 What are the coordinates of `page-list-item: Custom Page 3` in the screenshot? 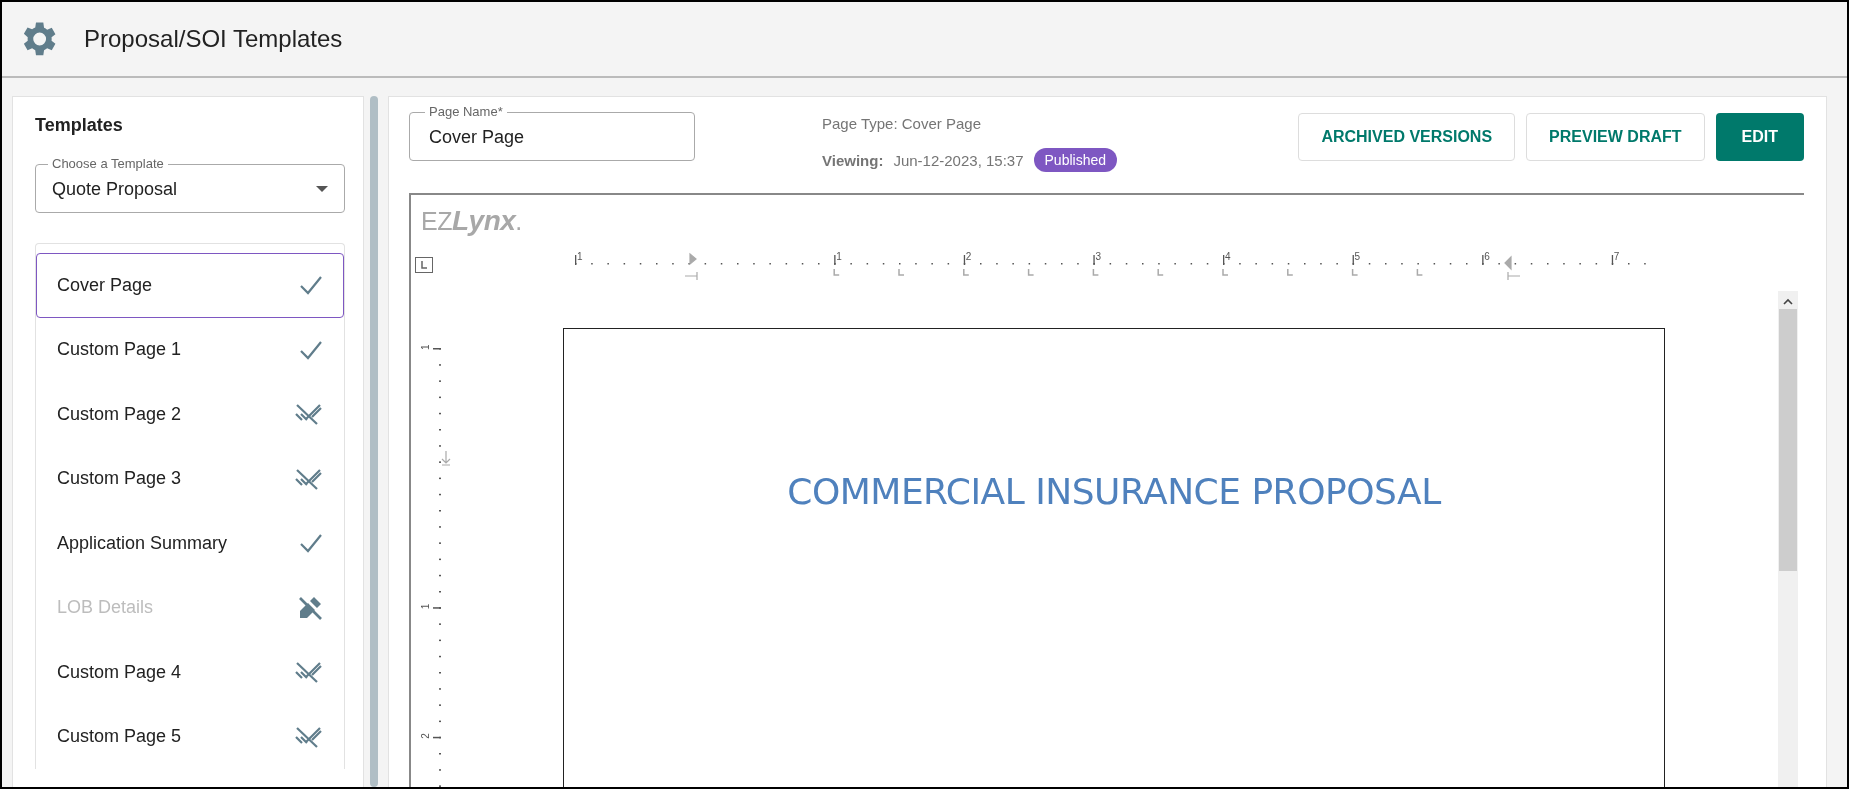 It's located at (190, 478).